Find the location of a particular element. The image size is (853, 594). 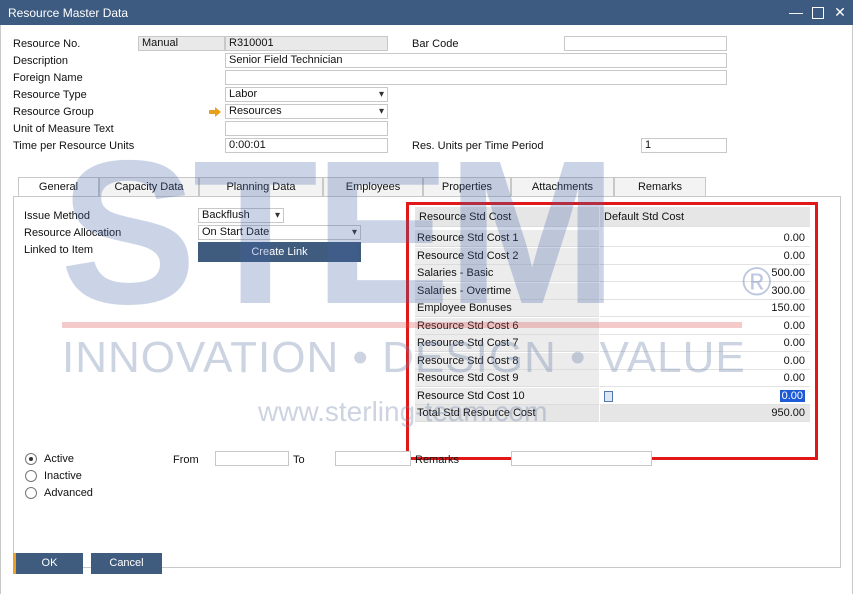

create-link-button: Create Link is located at coordinates (279, 252).